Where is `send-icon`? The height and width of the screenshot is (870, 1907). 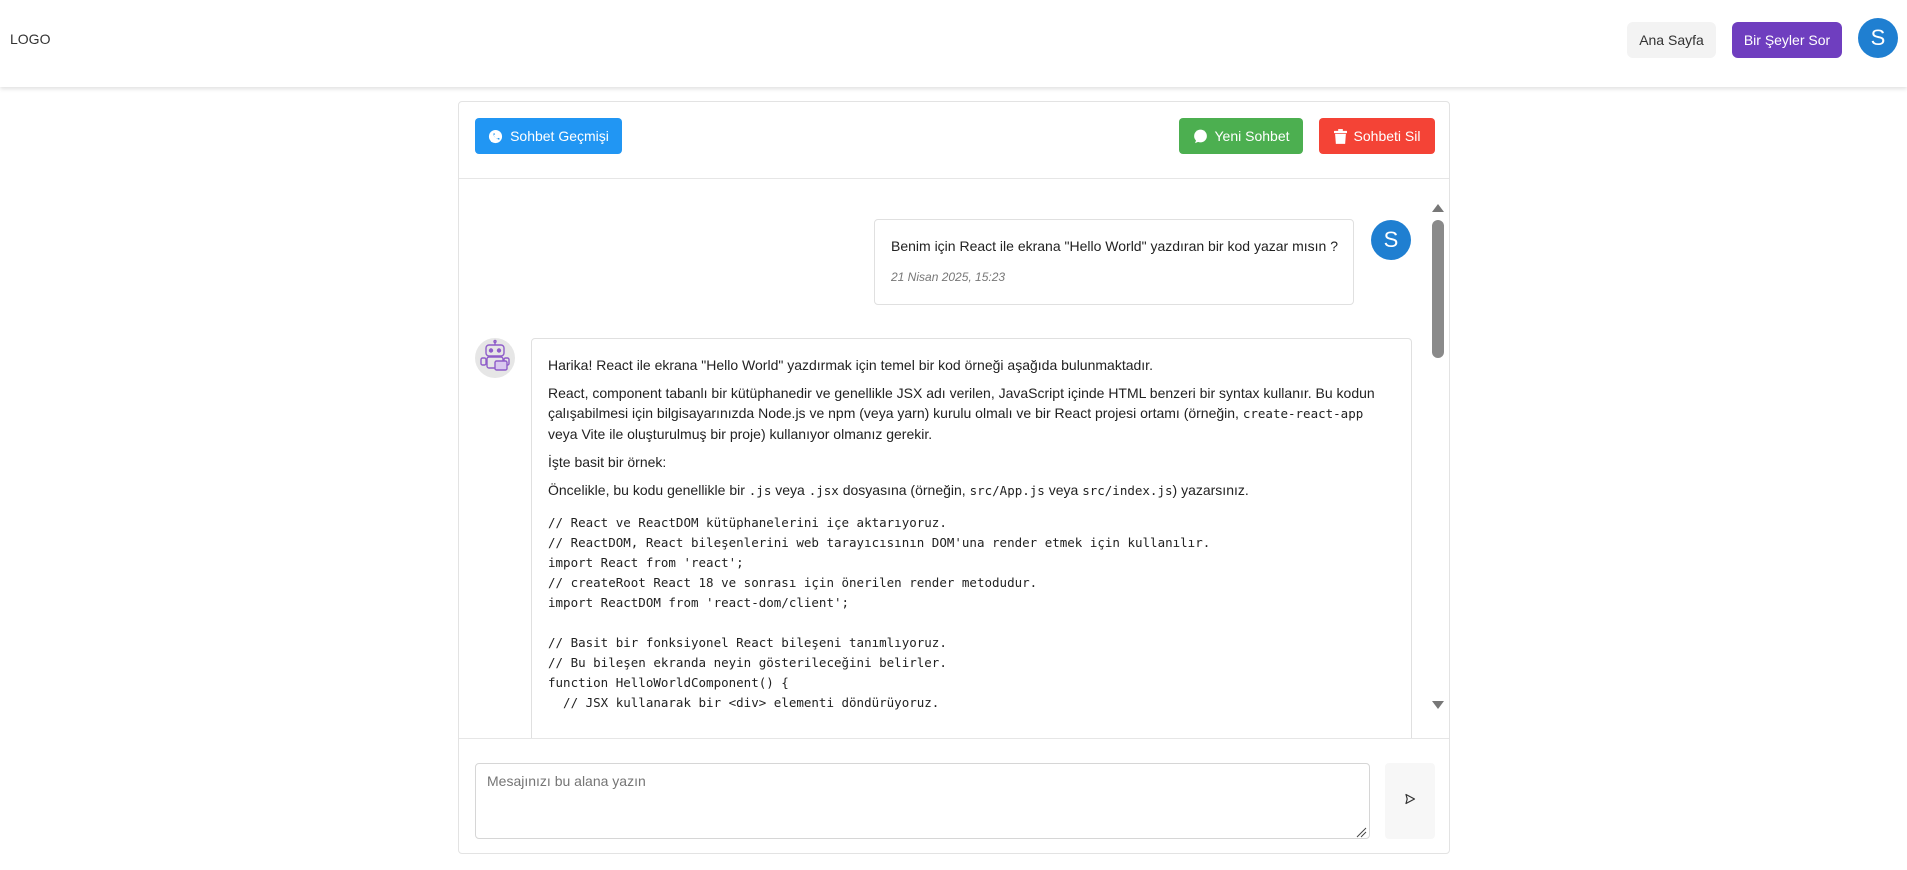
send-icon is located at coordinates (1410, 801).